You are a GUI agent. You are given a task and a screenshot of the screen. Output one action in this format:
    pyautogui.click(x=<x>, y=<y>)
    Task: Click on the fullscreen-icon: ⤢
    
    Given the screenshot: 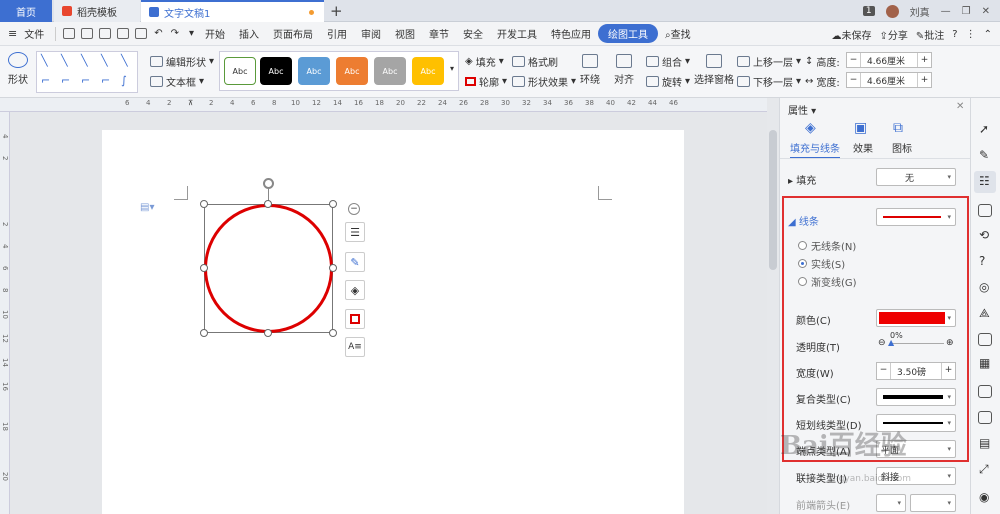 What is the action you would take?
    pyautogui.click(x=984, y=469)
    